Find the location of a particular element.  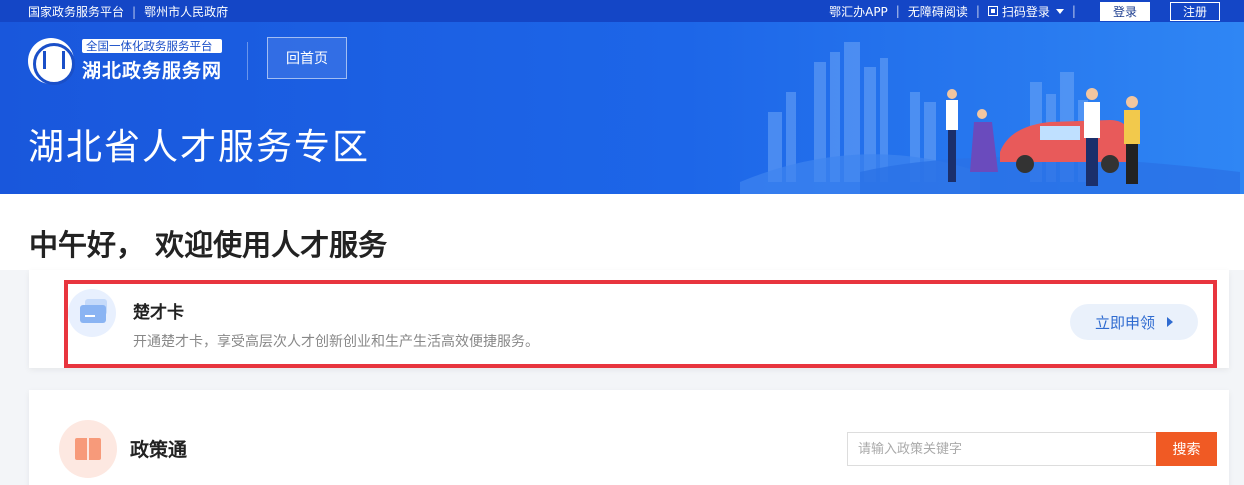

policy-title: 政策通 is located at coordinates (159, 450).